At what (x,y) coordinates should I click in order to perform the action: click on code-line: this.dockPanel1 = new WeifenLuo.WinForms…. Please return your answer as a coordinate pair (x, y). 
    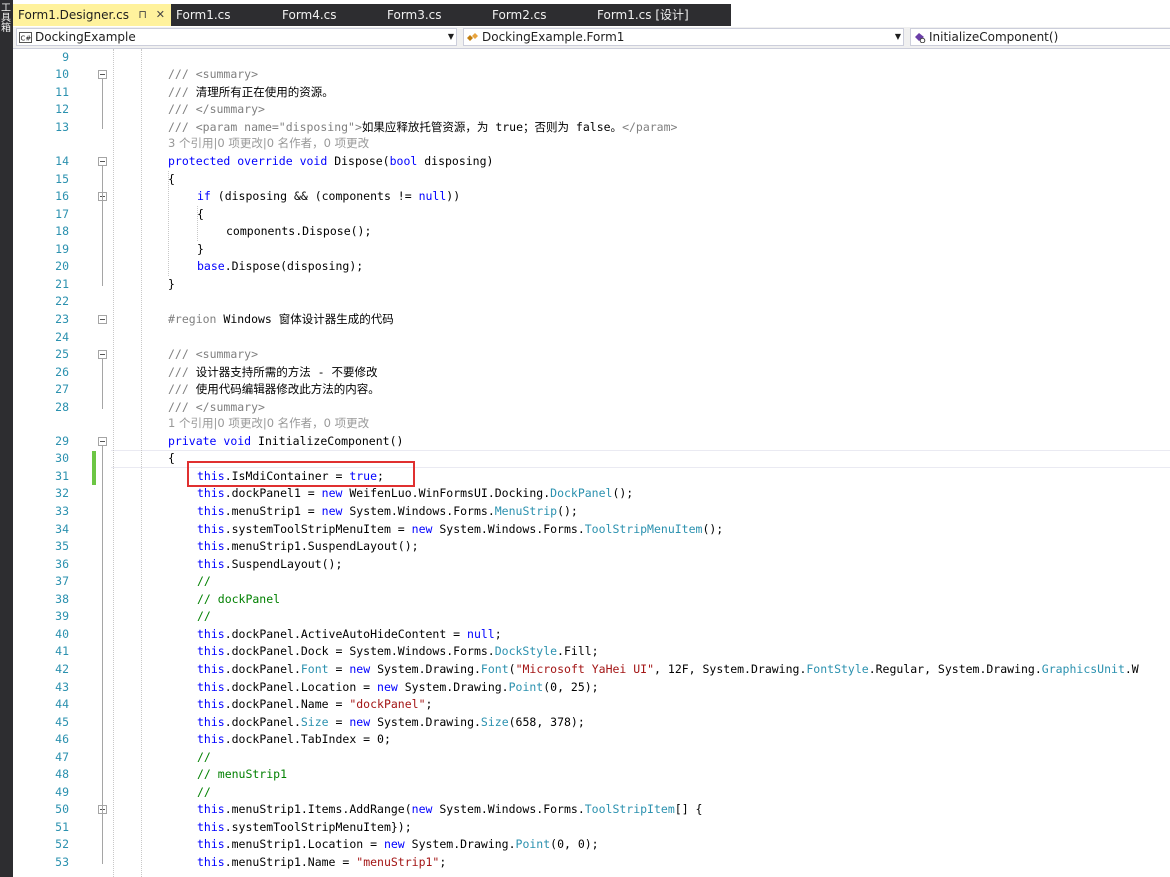
    Looking at the image, I should click on (415, 493).